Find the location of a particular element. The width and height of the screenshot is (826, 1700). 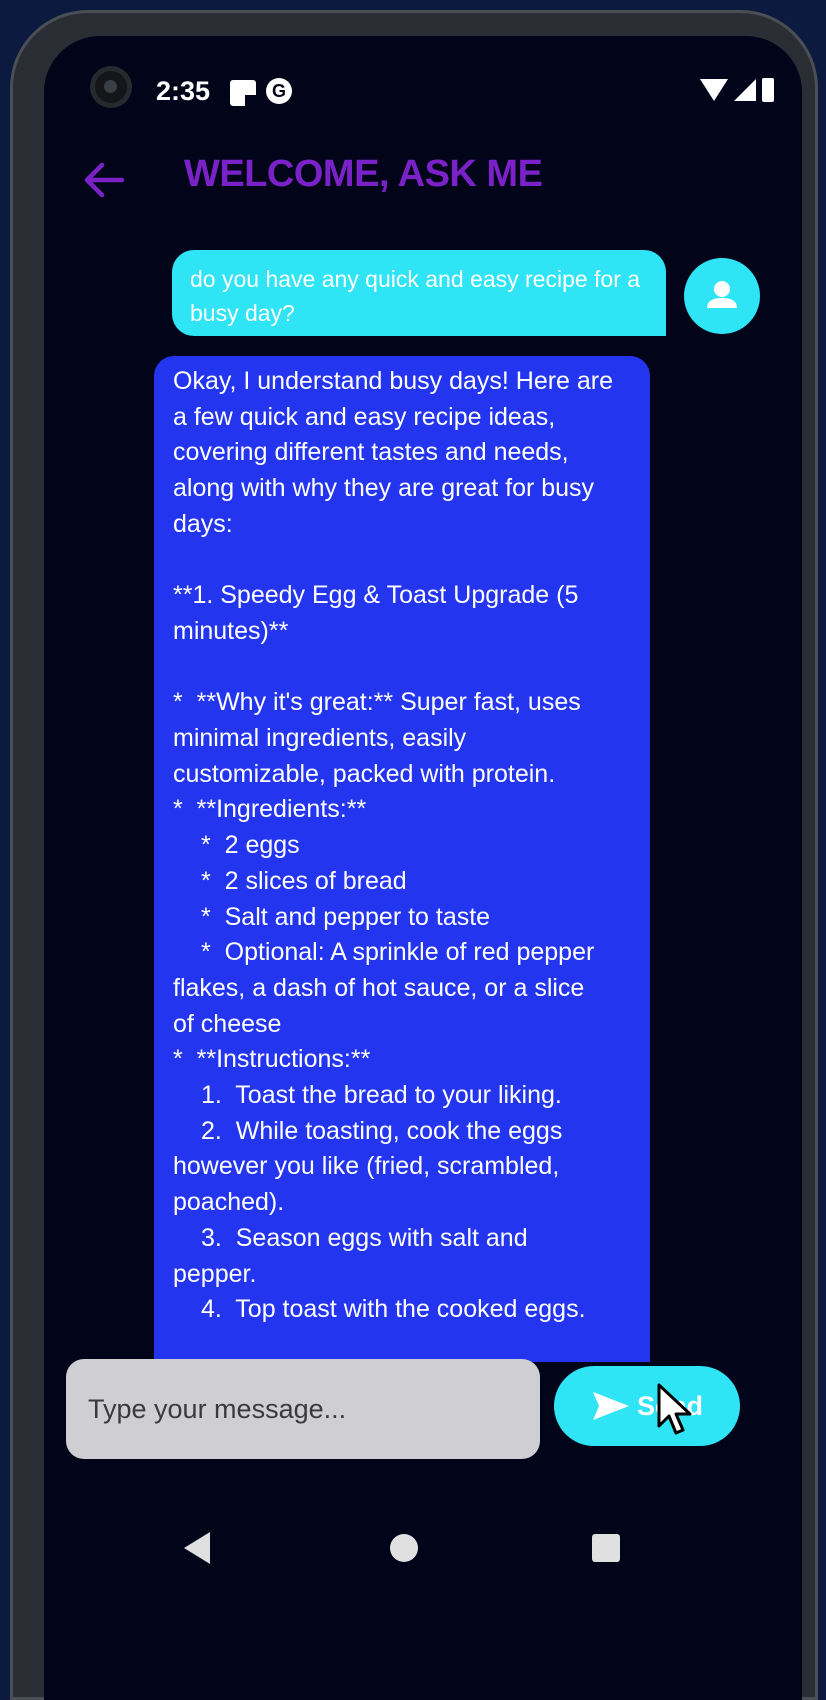

bot-message-line: covering different tastes and needs, is located at coordinates (371, 452).